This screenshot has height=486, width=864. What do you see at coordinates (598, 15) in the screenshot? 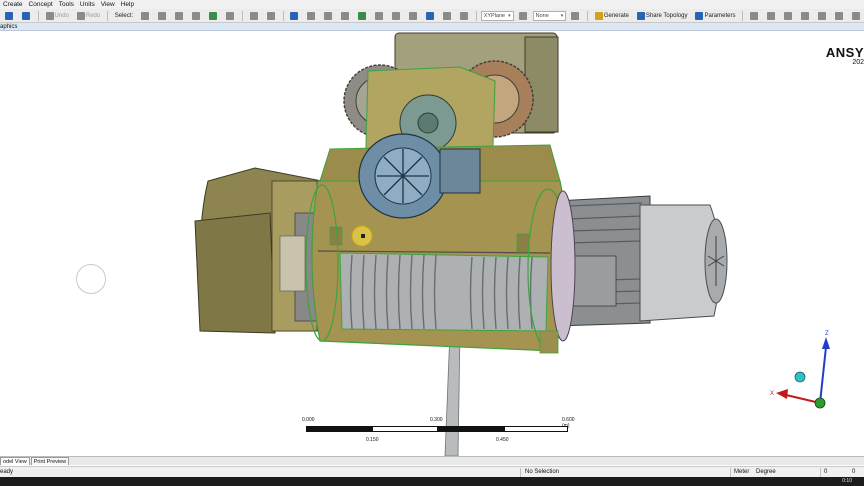
I see `lightning-icon` at bounding box center [598, 15].